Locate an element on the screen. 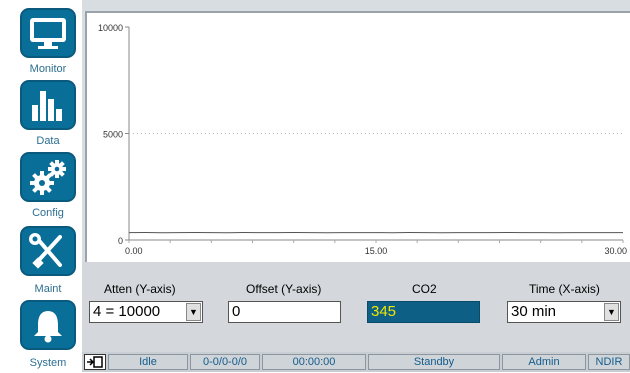 This screenshot has width=630, height=373. co2-label: CO2 is located at coordinates (424, 289).